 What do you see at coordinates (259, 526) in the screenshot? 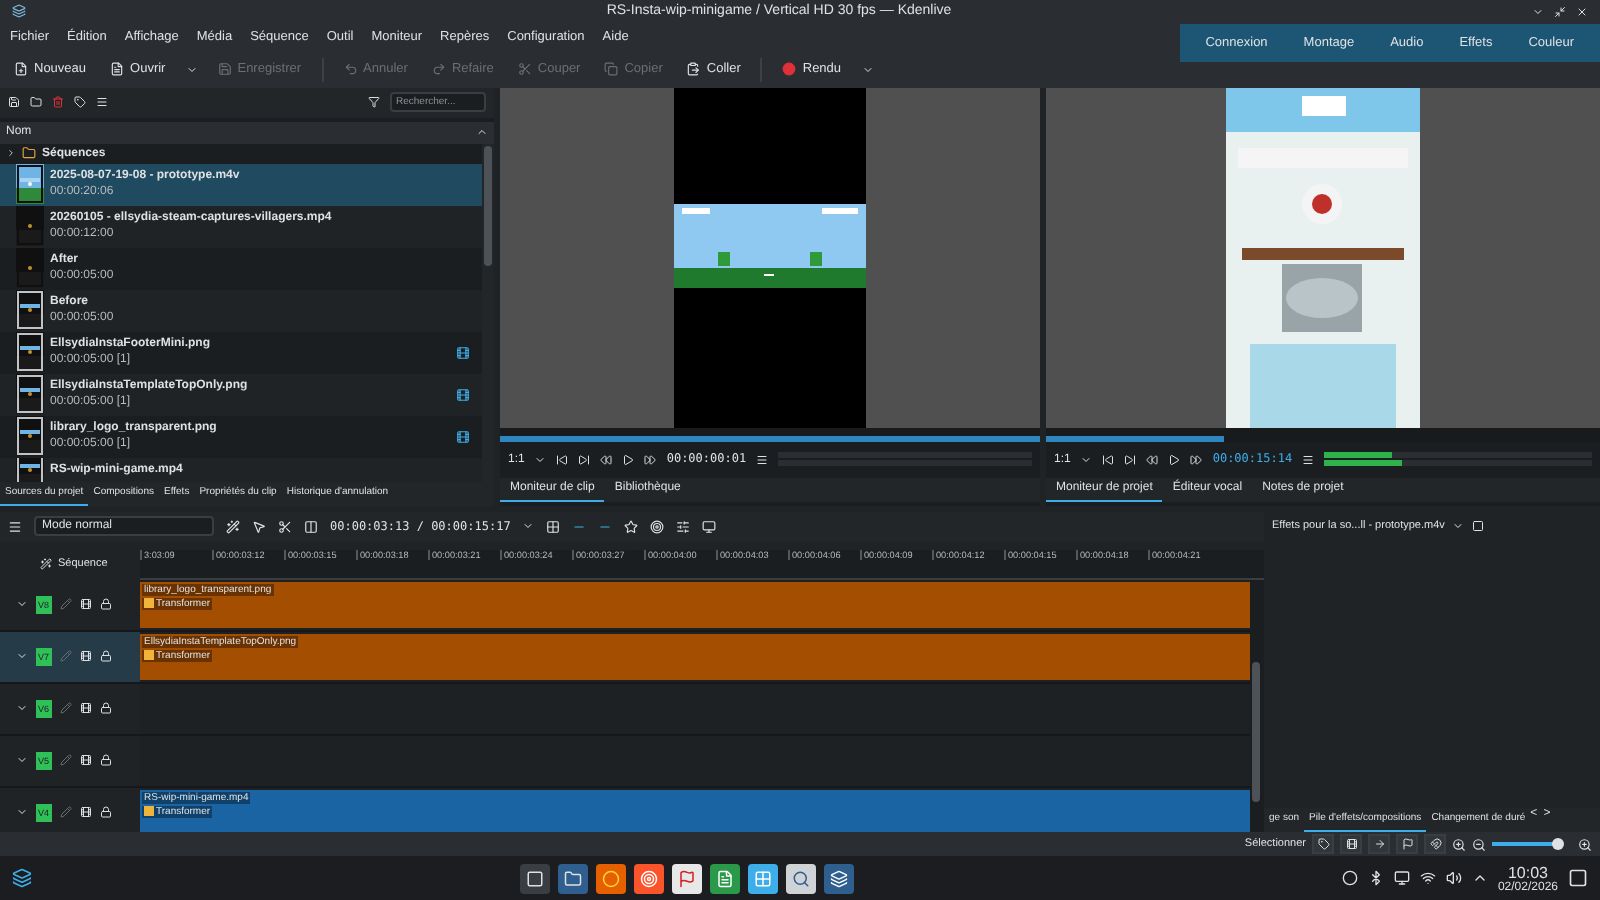
I see `pointer-icon` at bounding box center [259, 526].